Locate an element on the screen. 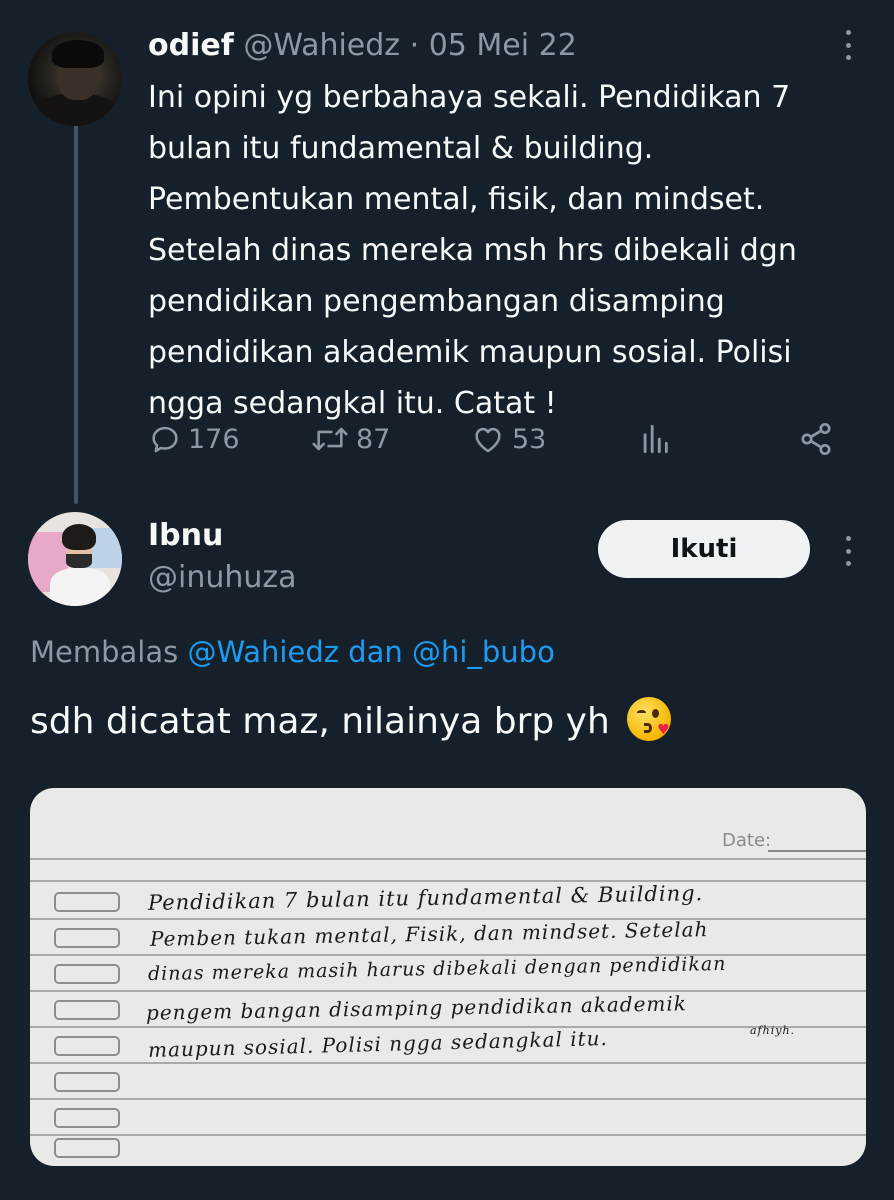  replying-prefix: Membalas is located at coordinates (104, 652).